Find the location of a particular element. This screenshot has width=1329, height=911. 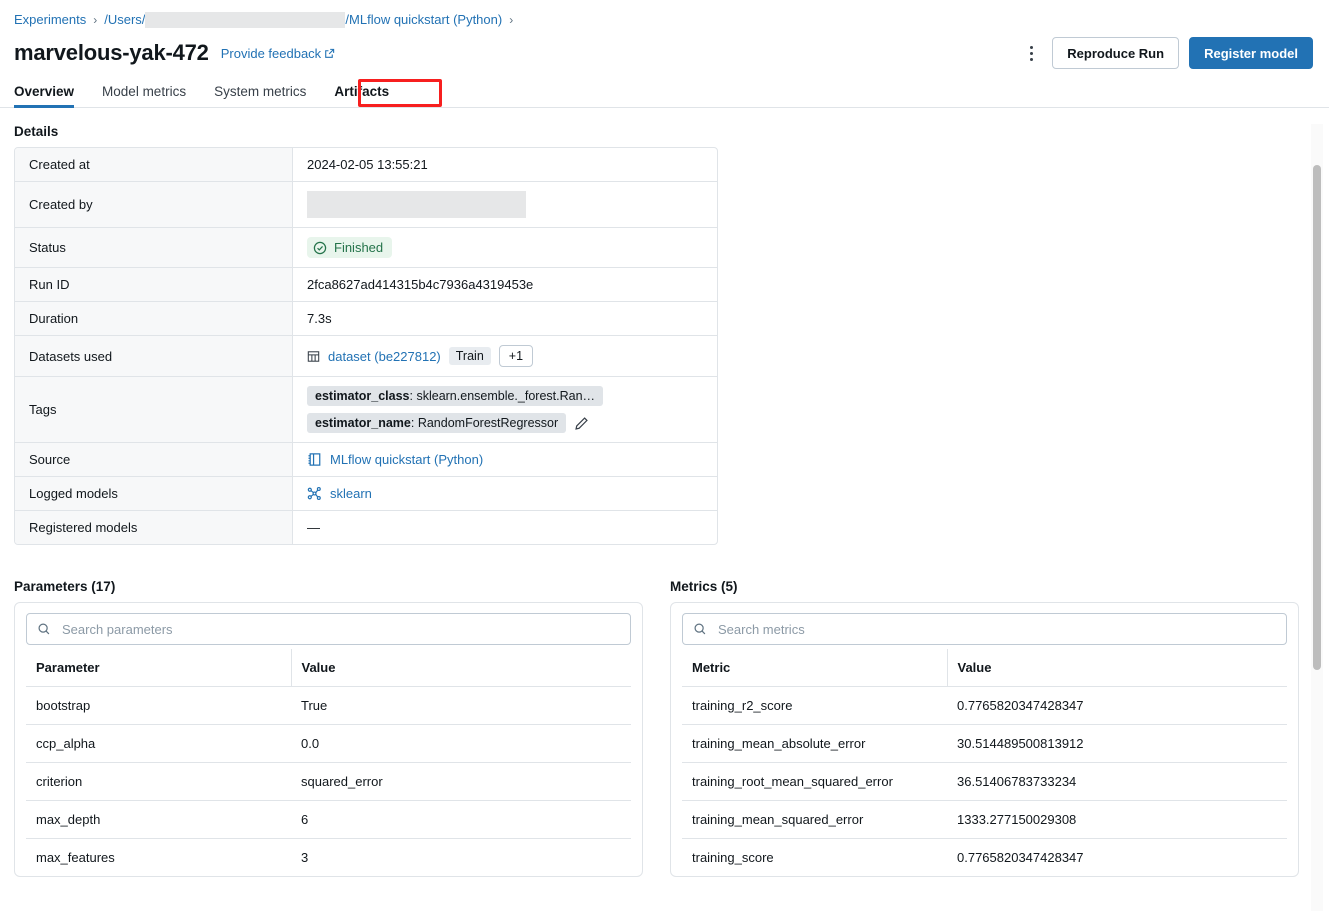

table-grid-icon is located at coordinates (313, 356).